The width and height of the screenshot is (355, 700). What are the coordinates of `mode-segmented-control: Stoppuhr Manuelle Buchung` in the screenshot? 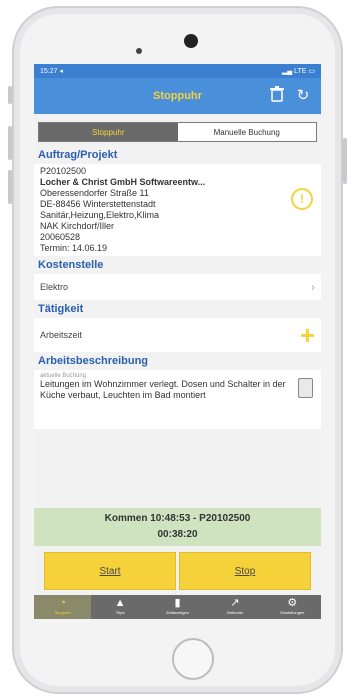 It's located at (177, 132).